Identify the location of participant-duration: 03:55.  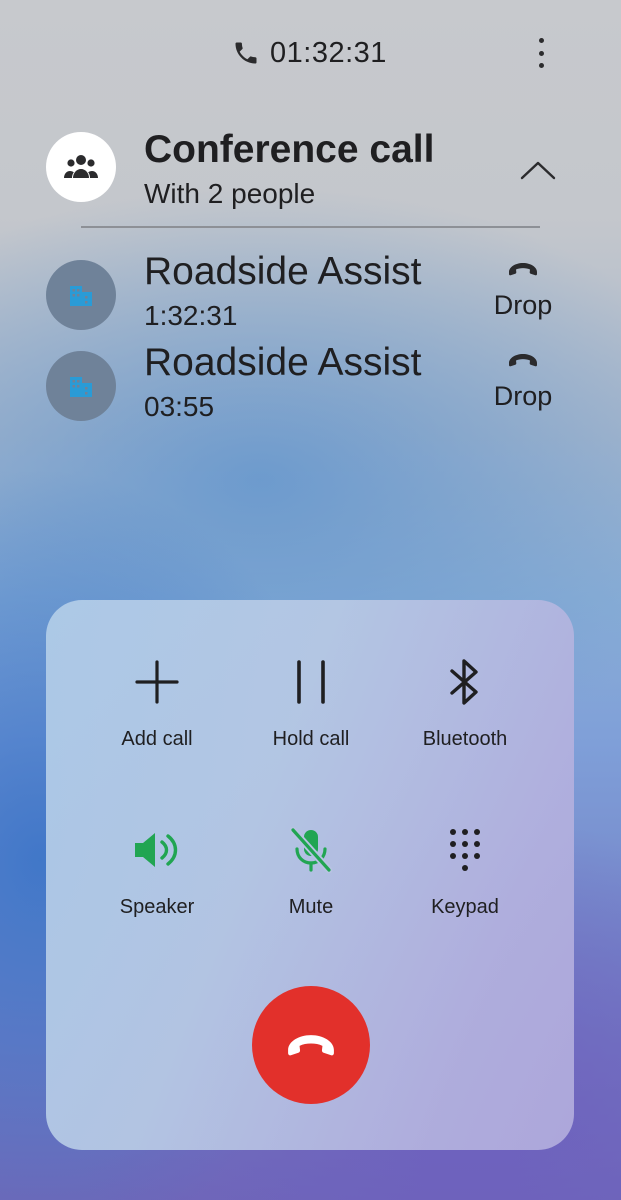
(179, 406).